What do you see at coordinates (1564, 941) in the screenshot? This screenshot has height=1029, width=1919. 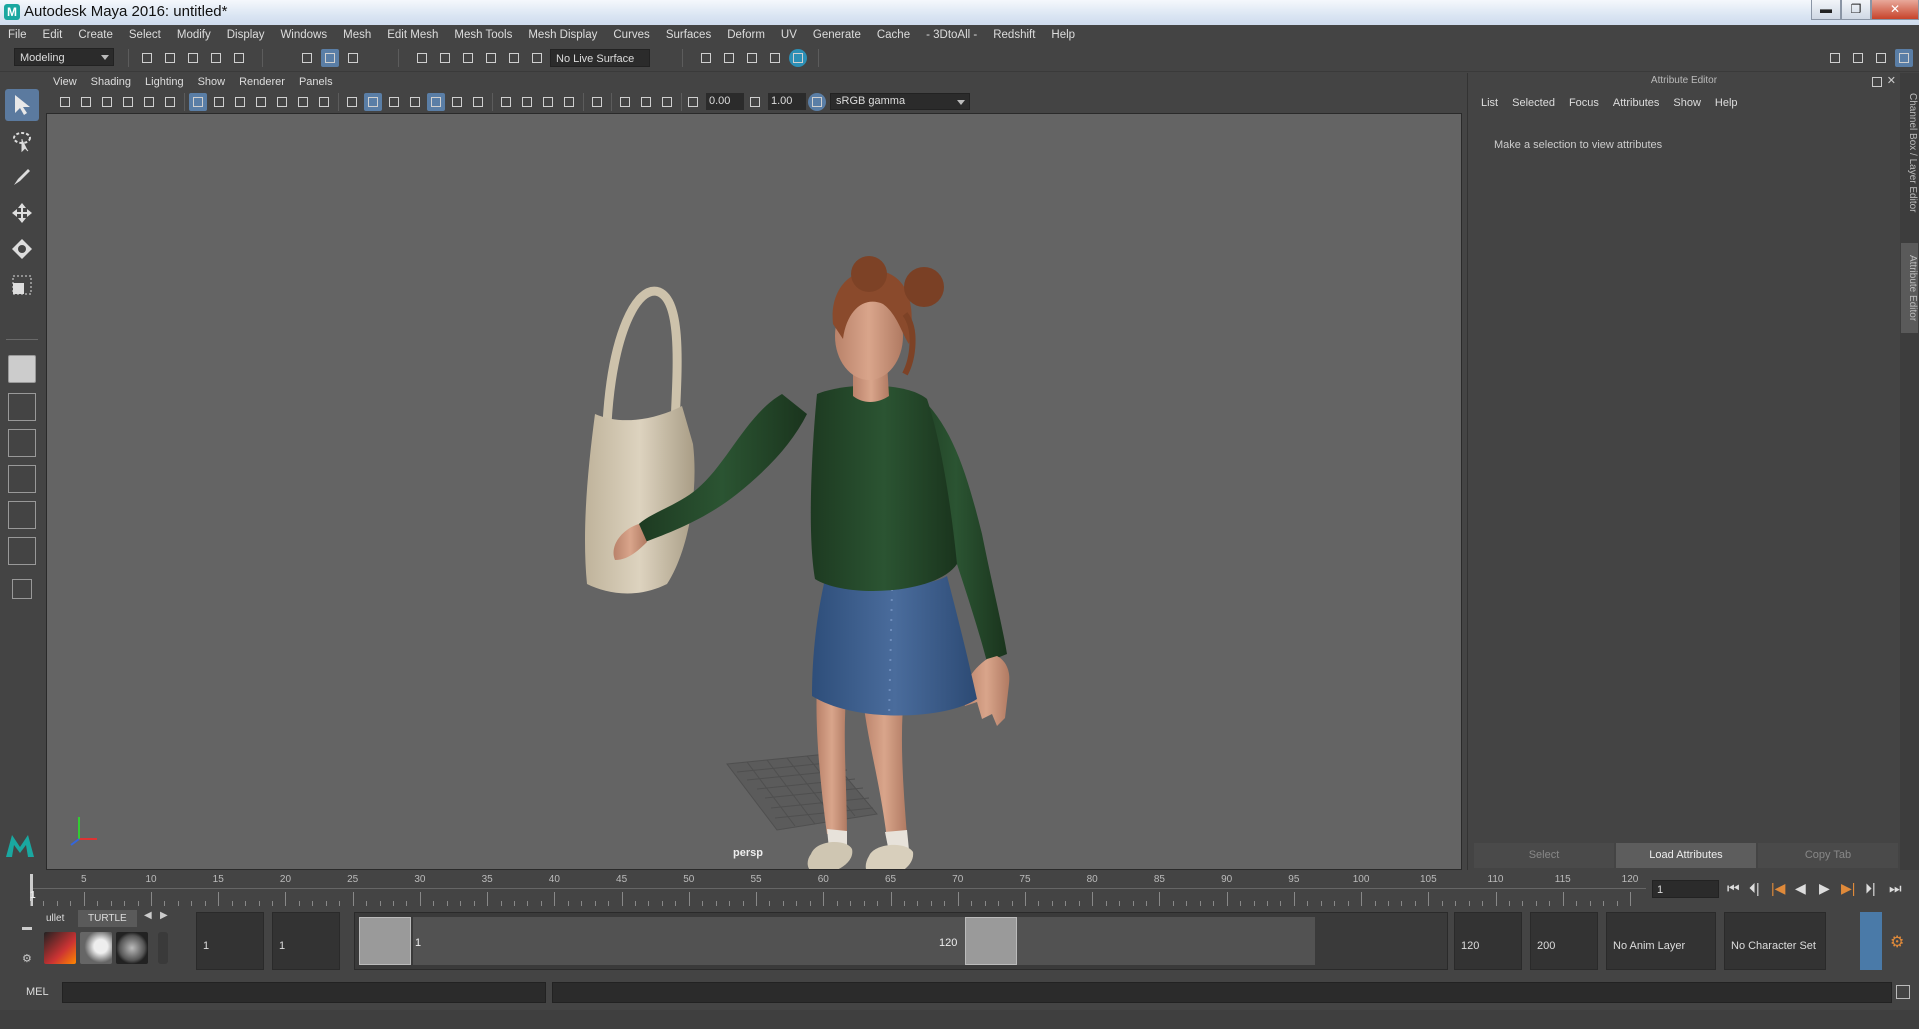 I see `animation-end-field: 200` at bounding box center [1564, 941].